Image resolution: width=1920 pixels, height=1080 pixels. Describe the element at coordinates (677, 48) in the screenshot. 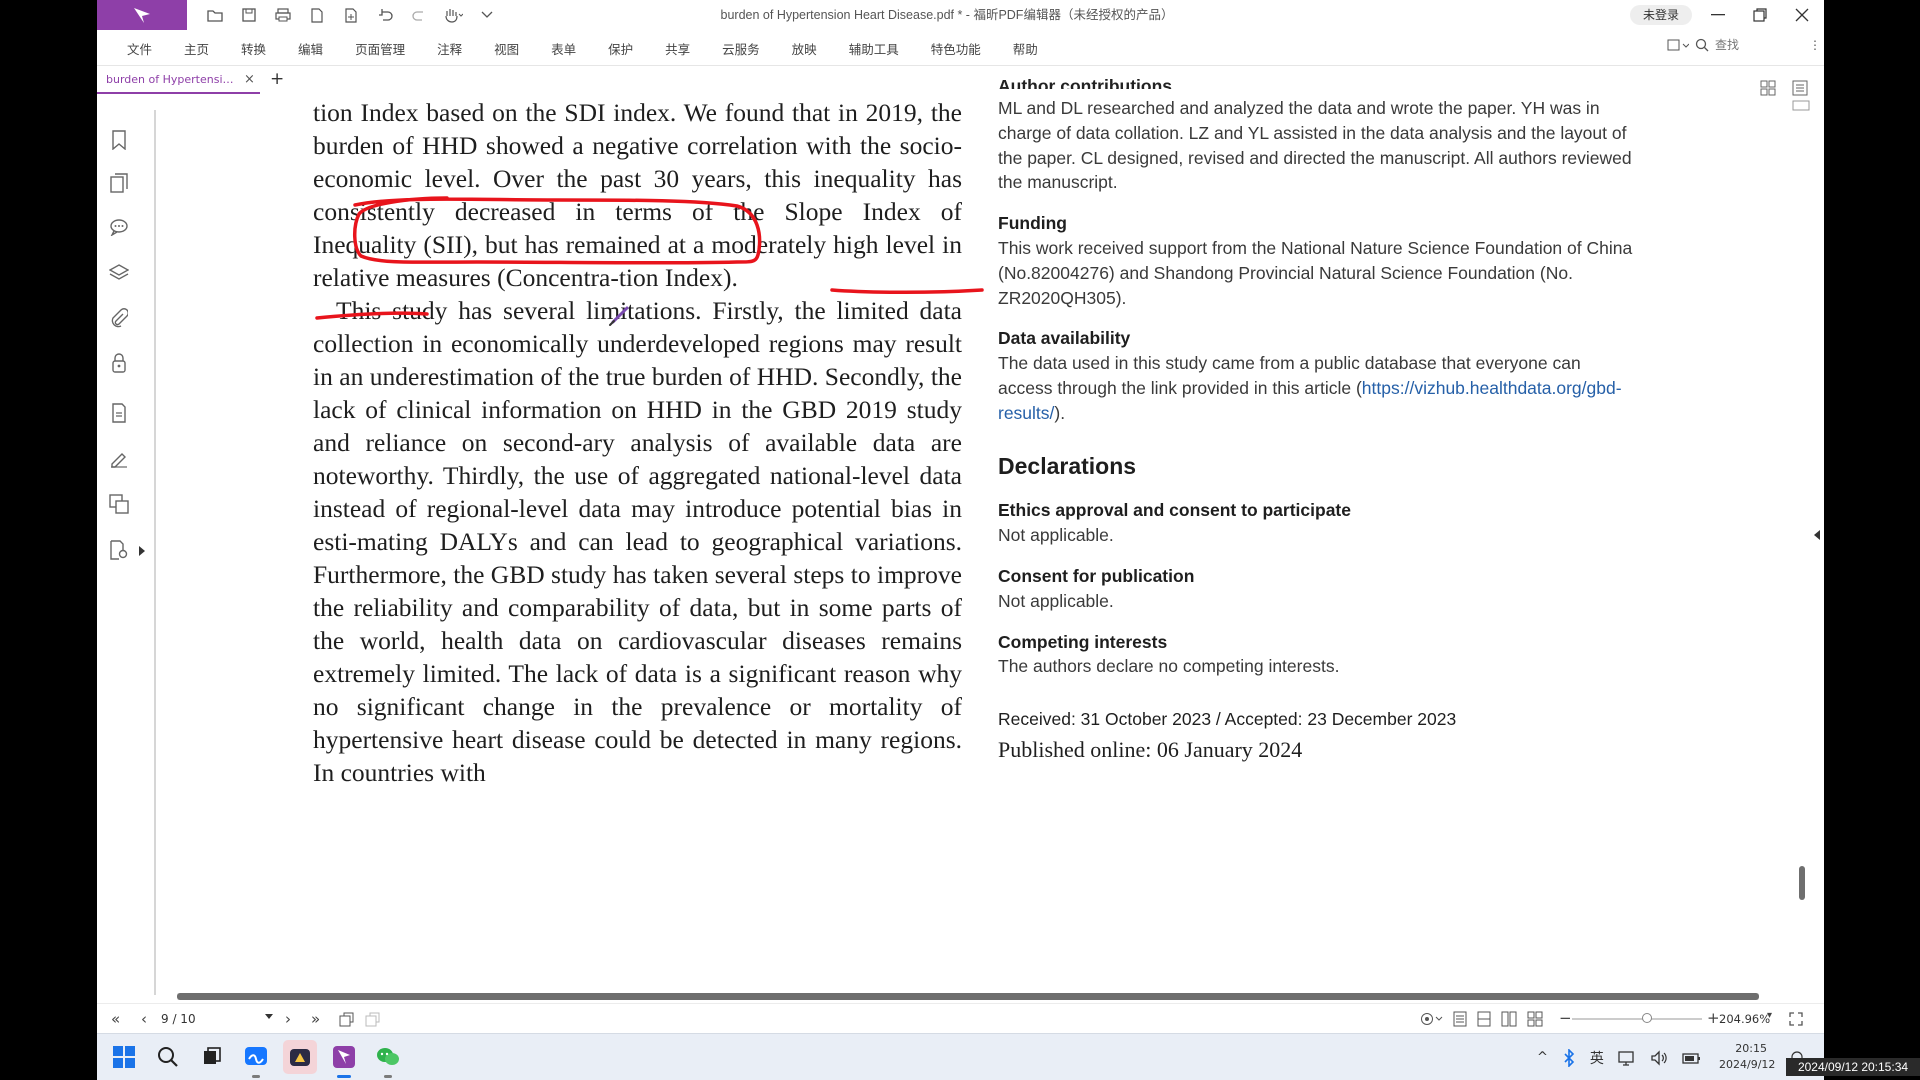

I see `menu-share: 共享` at that location.